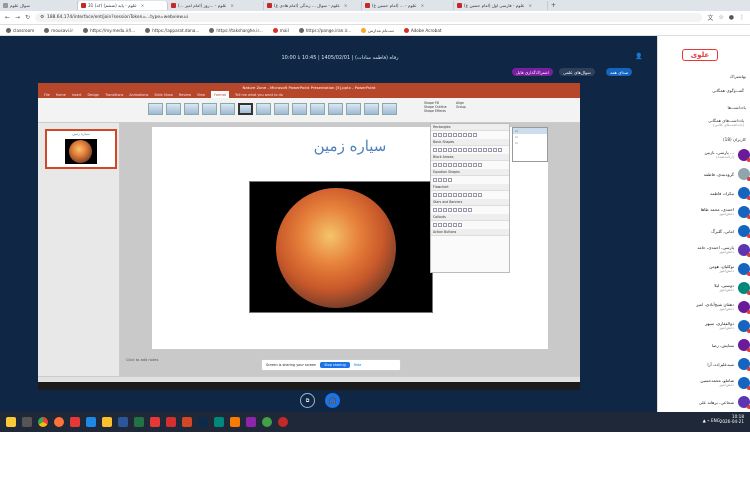  What do you see at coordinates (17, 17) in the screenshot?
I see `forward-icon: →` at bounding box center [17, 17].